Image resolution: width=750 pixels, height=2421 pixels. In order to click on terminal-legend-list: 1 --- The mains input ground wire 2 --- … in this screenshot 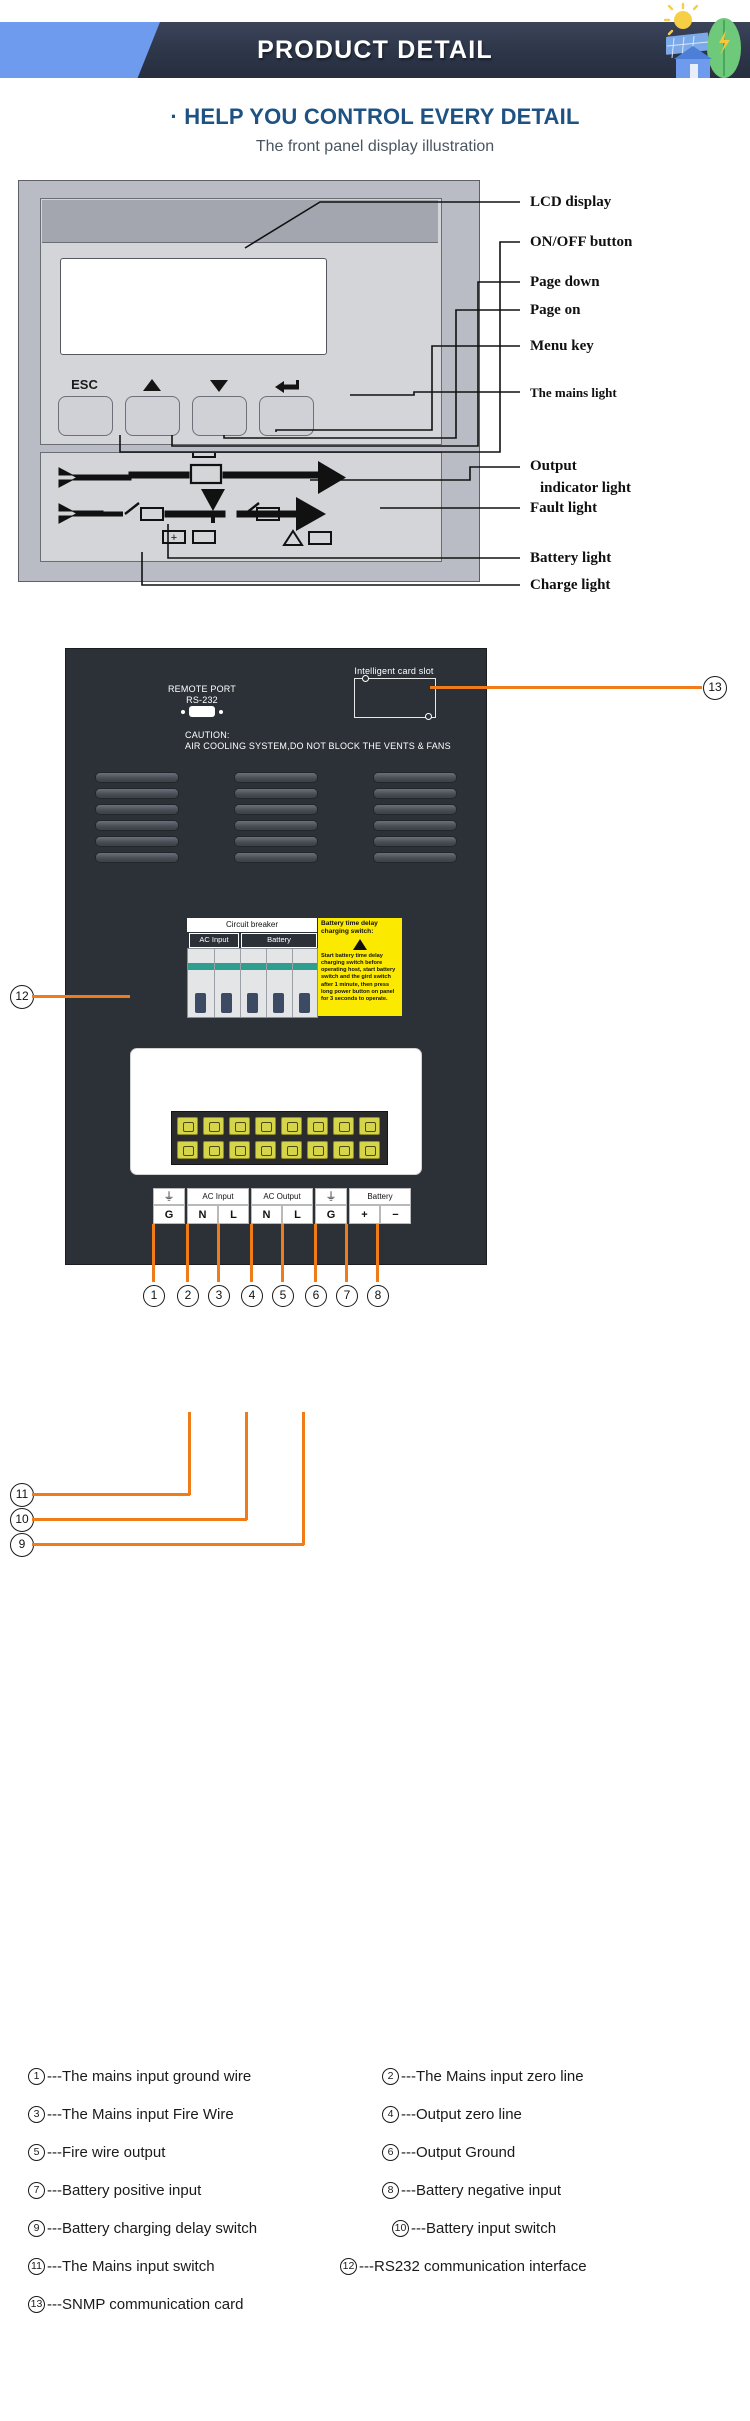, I will do `click(376, 2201)`.